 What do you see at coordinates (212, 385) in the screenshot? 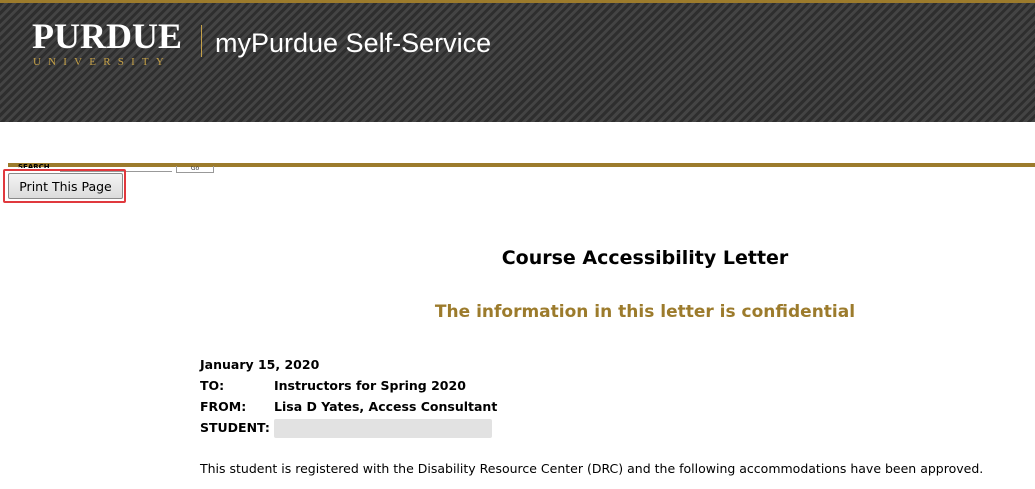
I see `to-label: TO:` at bounding box center [212, 385].